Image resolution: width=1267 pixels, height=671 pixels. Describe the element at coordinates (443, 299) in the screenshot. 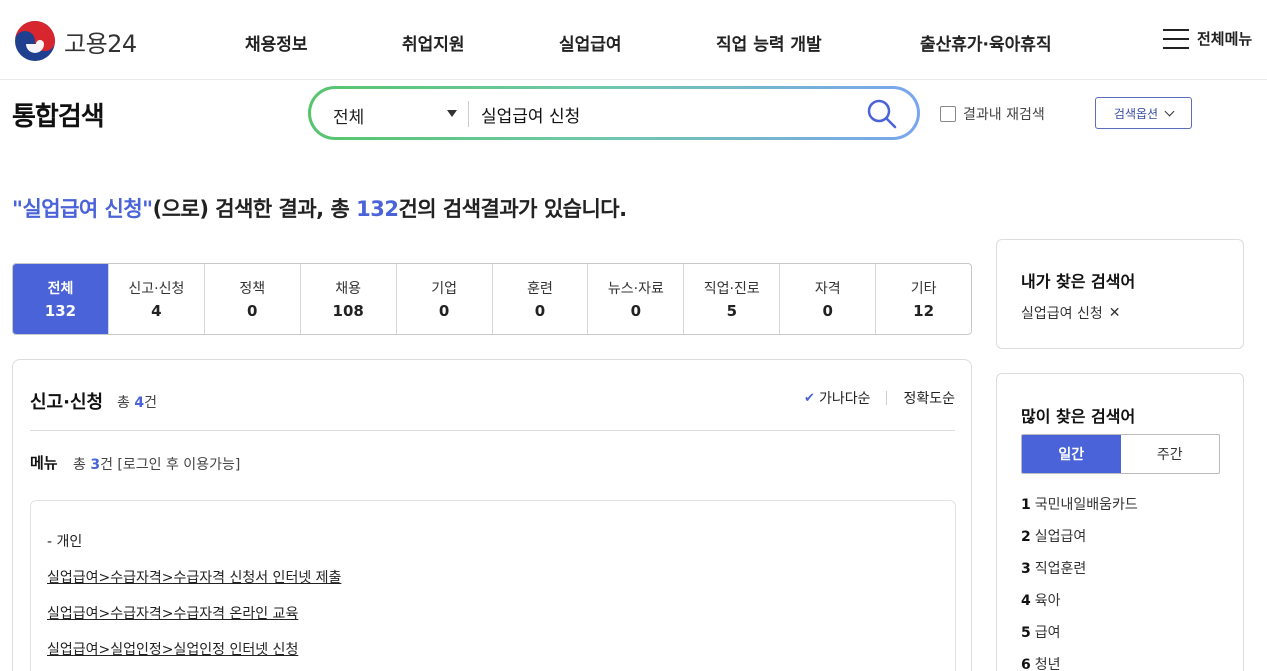

I see `tab-company: 기업 0` at that location.